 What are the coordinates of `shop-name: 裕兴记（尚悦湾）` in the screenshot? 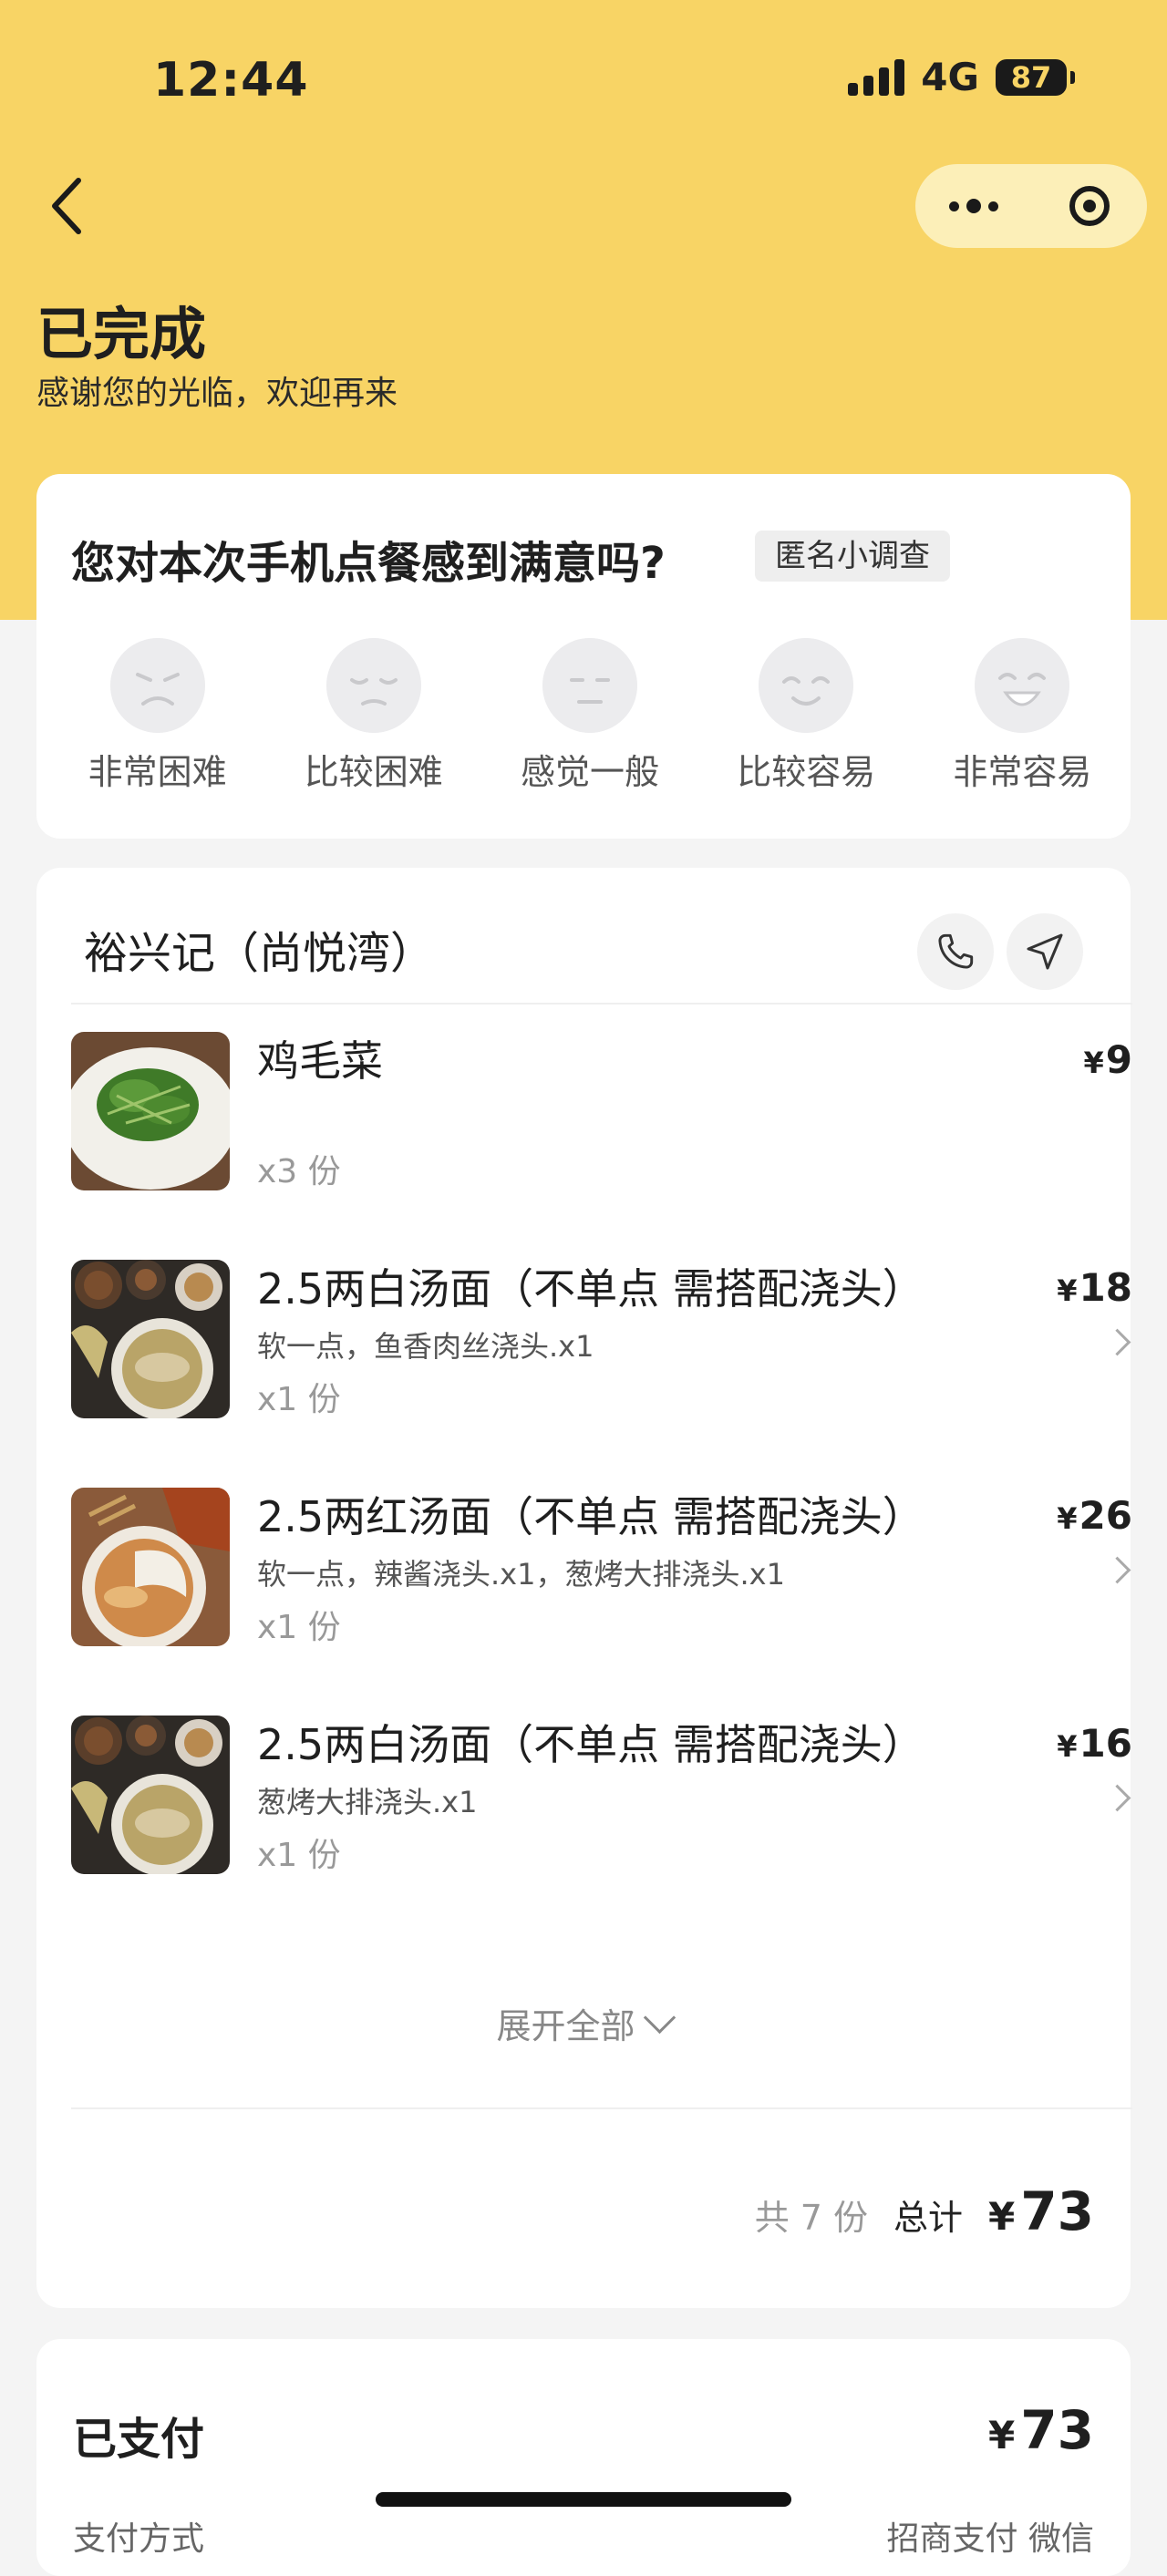 It's located at (259, 949).